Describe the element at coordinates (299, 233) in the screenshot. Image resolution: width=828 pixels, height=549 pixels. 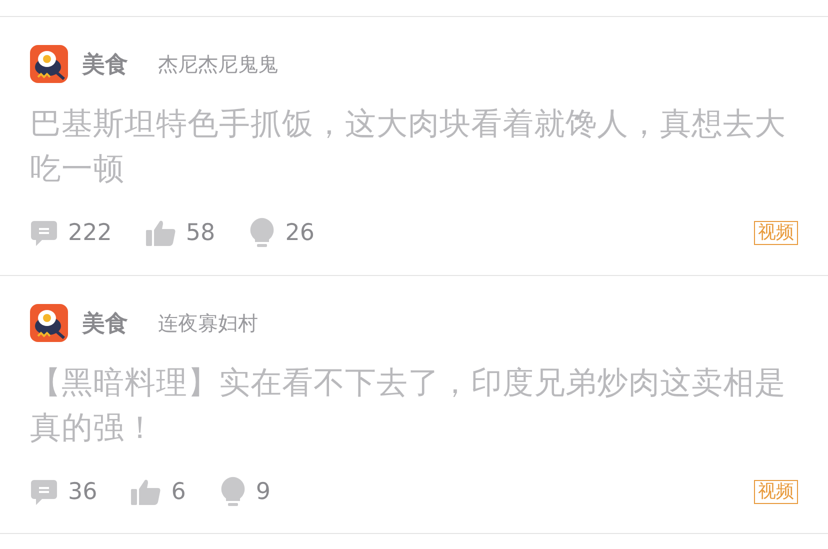
I see `light-count: 26` at that location.